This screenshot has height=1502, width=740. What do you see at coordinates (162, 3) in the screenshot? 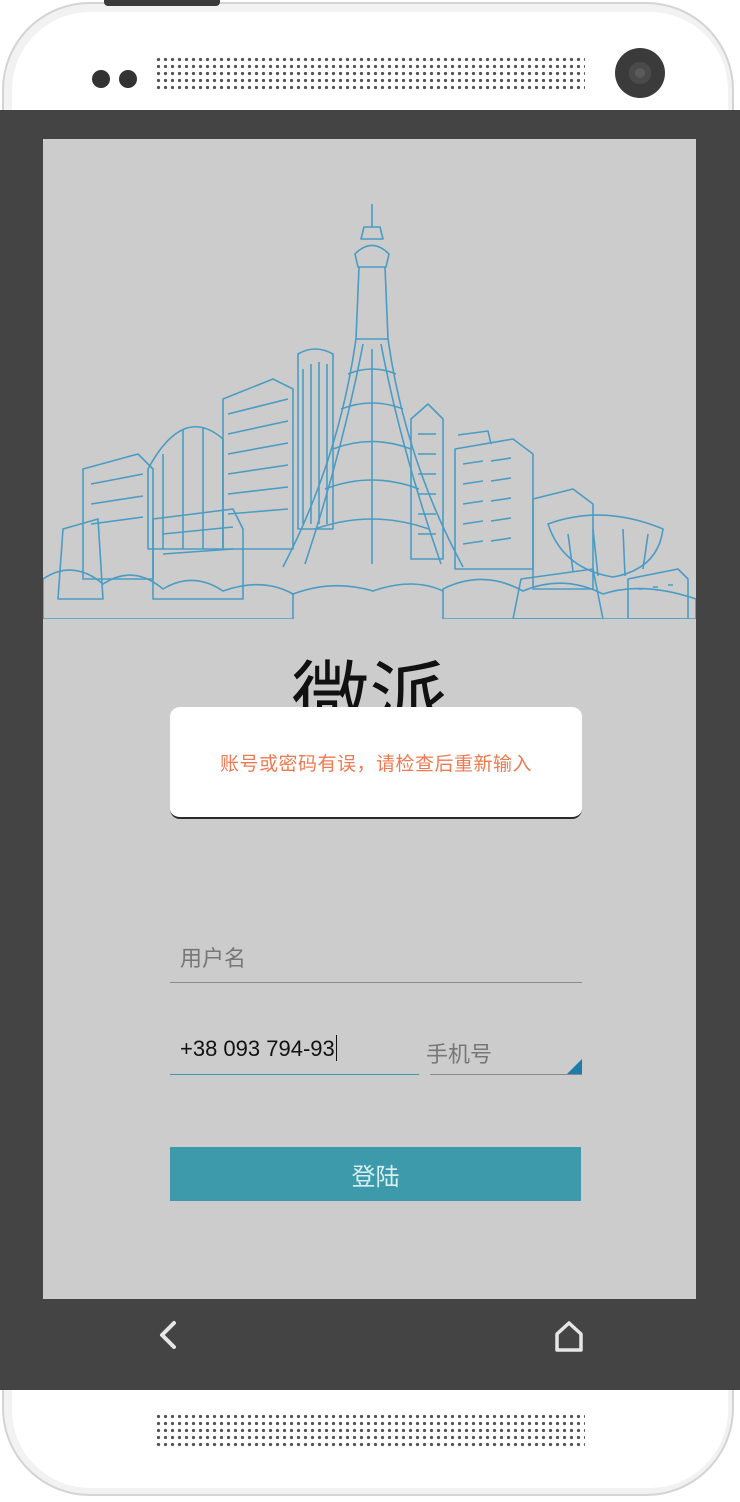
I see `top-notch` at bounding box center [162, 3].